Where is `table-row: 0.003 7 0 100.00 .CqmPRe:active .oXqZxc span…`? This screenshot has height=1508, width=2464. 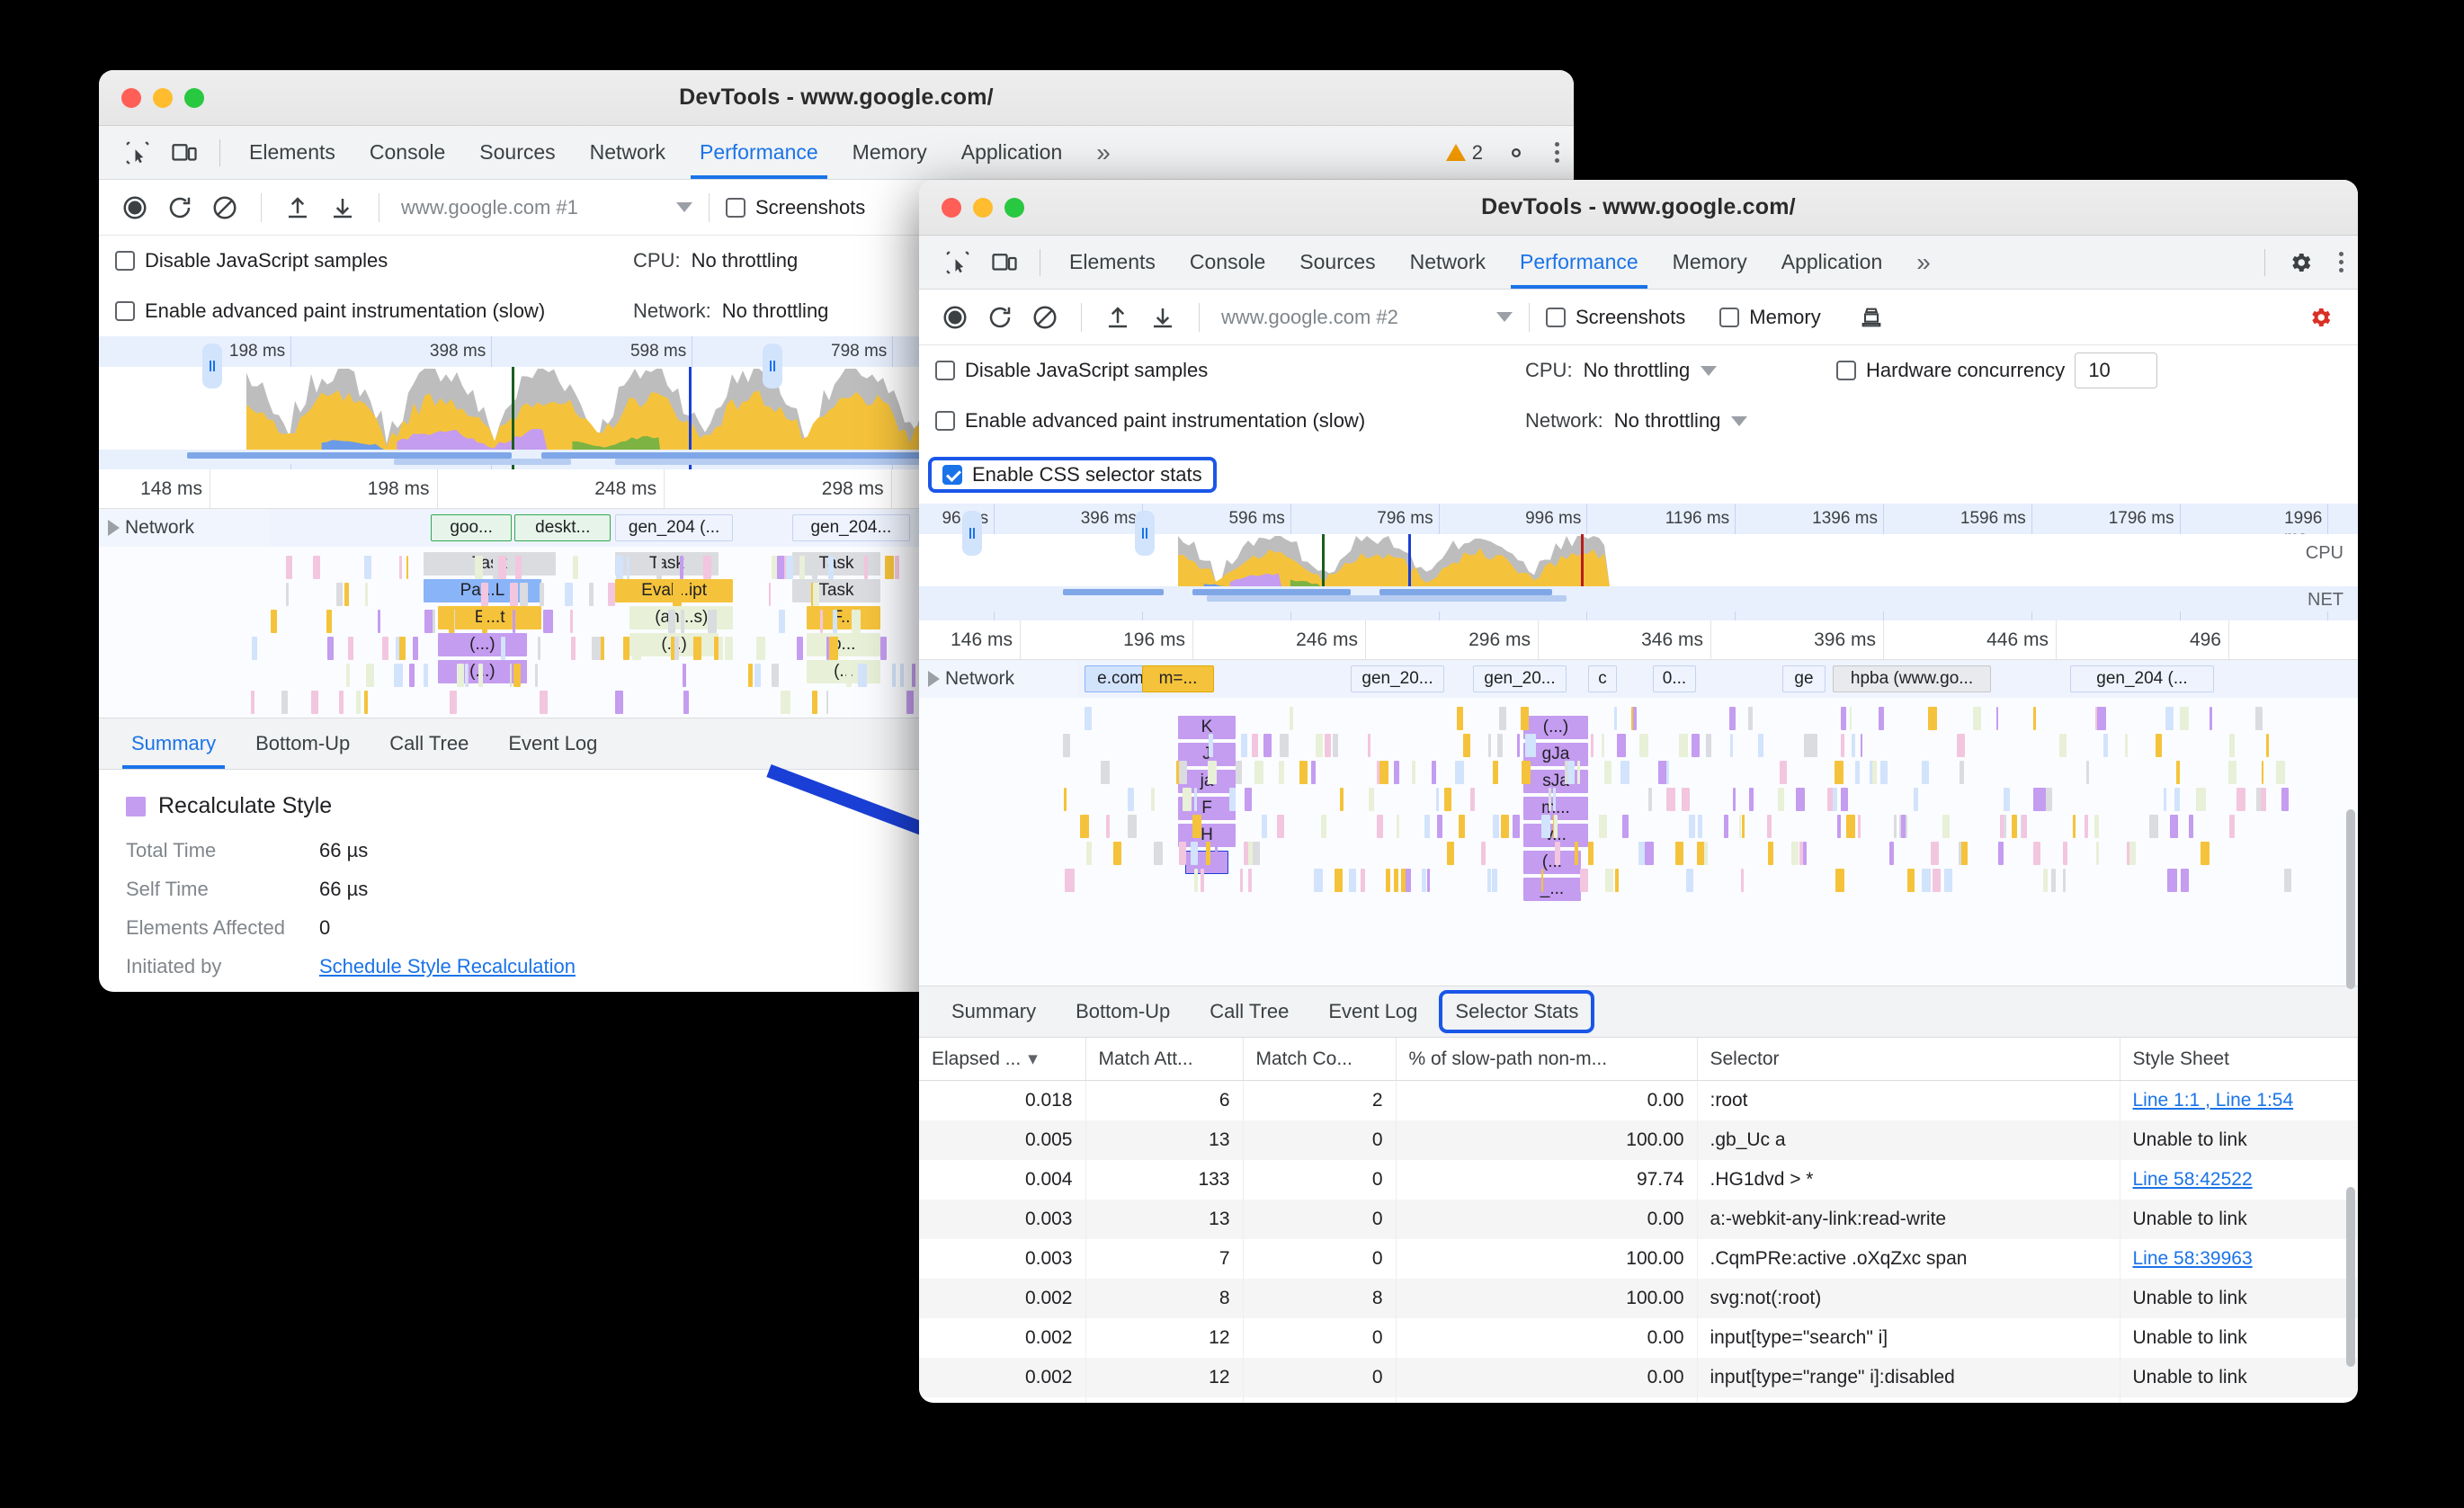
table-row: 0.003 7 0 100.00 .CqmPRe:active .oXqZxc span… is located at coordinates (1638, 1259).